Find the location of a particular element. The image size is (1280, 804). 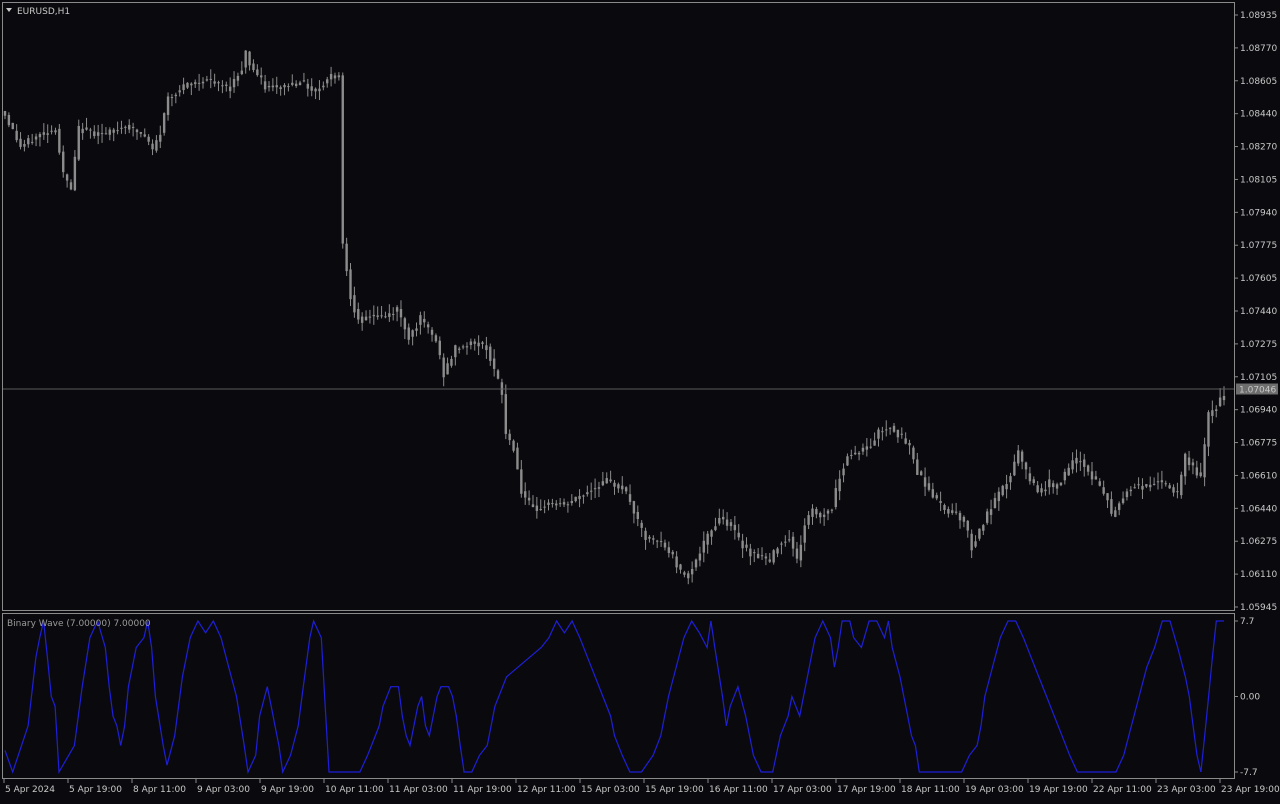

price-tick-label: 1.06440 is located at coordinates (1258, 509).